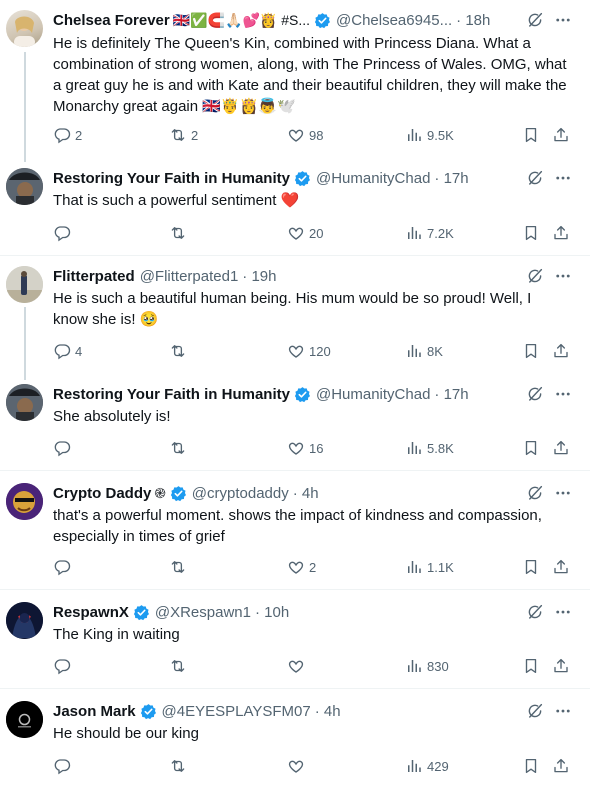  What do you see at coordinates (111, 20) in the screenshot?
I see `author-name: Chelsea Forever` at bounding box center [111, 20].